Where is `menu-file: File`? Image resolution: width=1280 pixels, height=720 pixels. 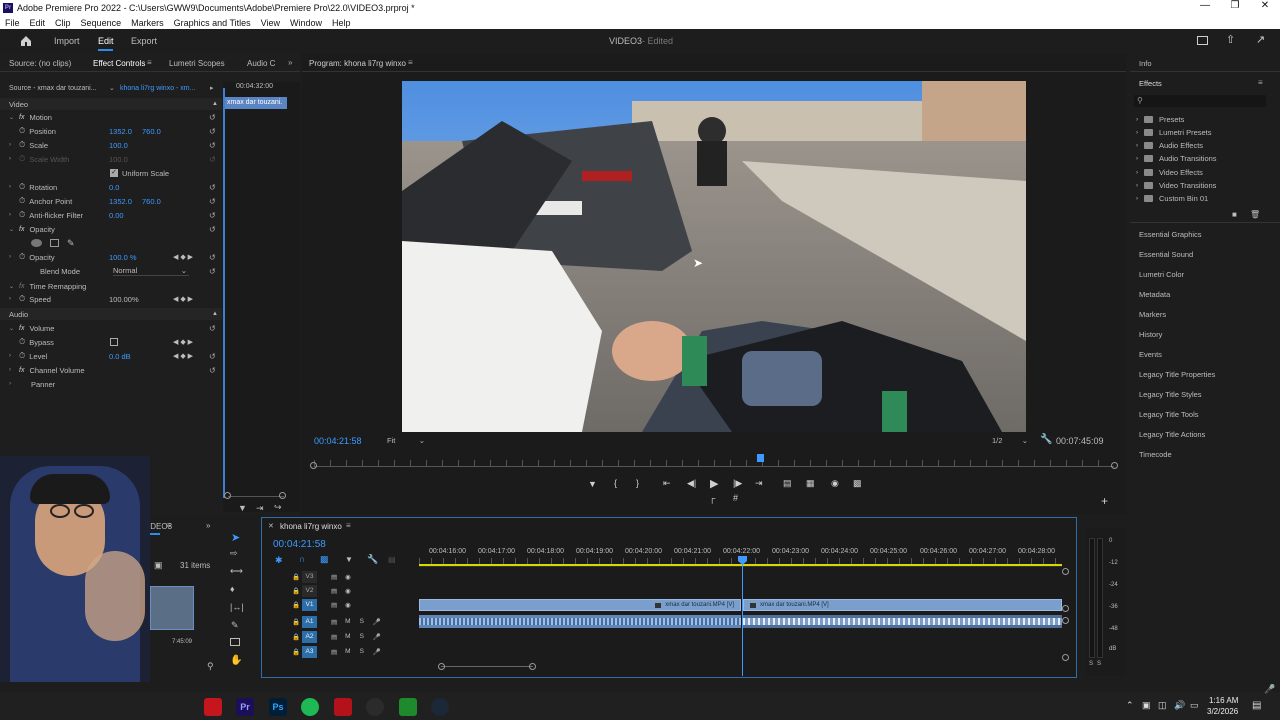
menu-file: File is located at coordinates (12, 23).